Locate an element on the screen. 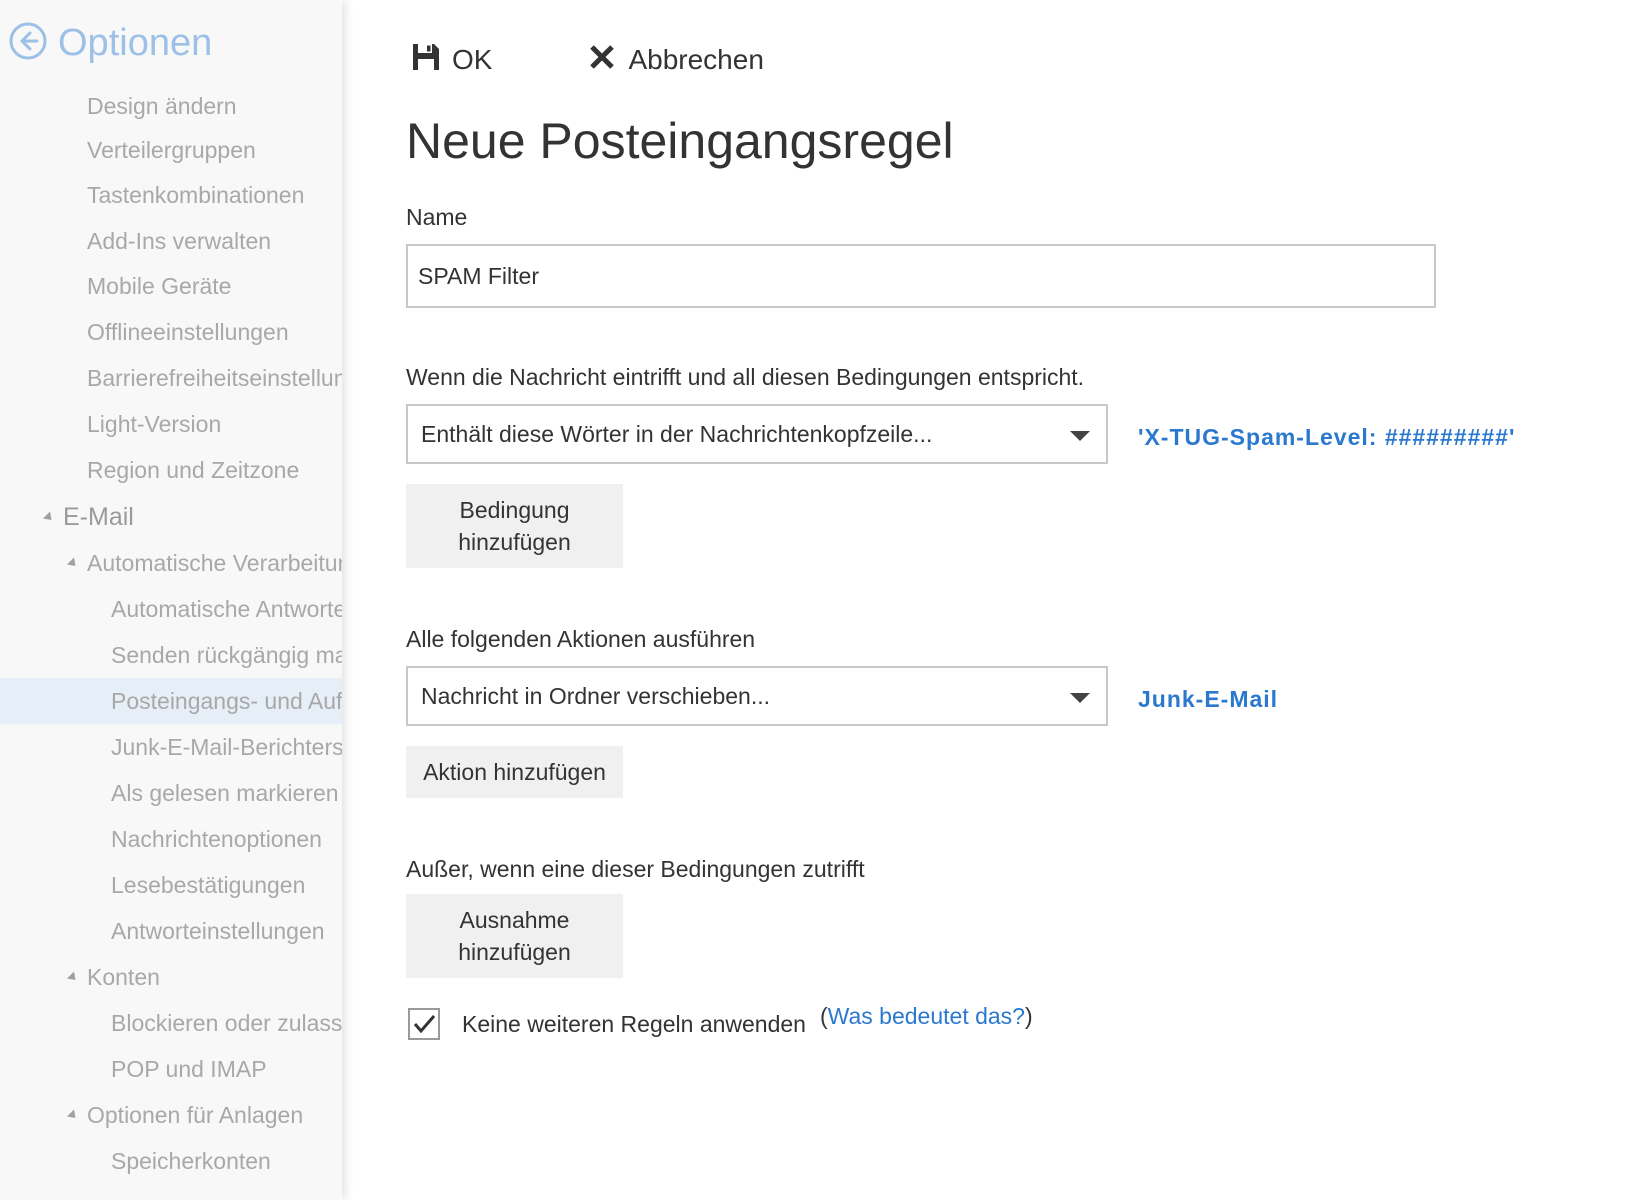 The image size is (1630, 1200). sidebar-item-accessibility: Barrierefreiheitseinstellungen is located at coordinates (171, 378).